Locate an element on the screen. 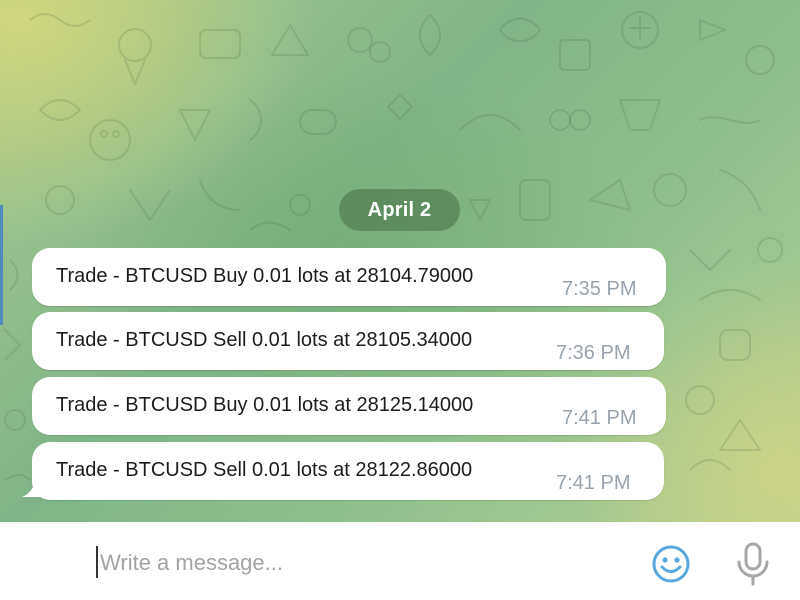  date-separator: April 2 is located at coordinates (399, 210).